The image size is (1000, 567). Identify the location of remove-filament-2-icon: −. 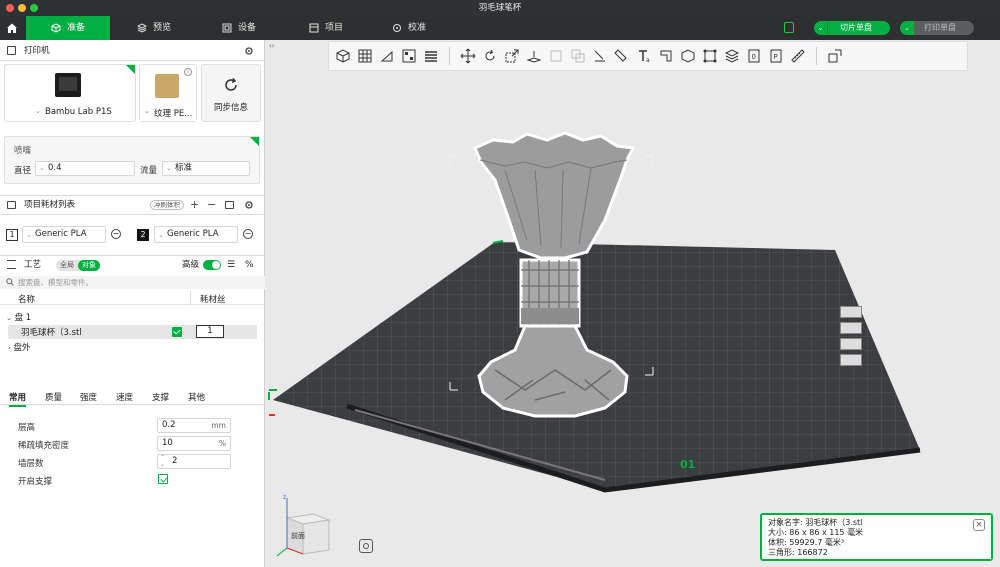
(248, 234).